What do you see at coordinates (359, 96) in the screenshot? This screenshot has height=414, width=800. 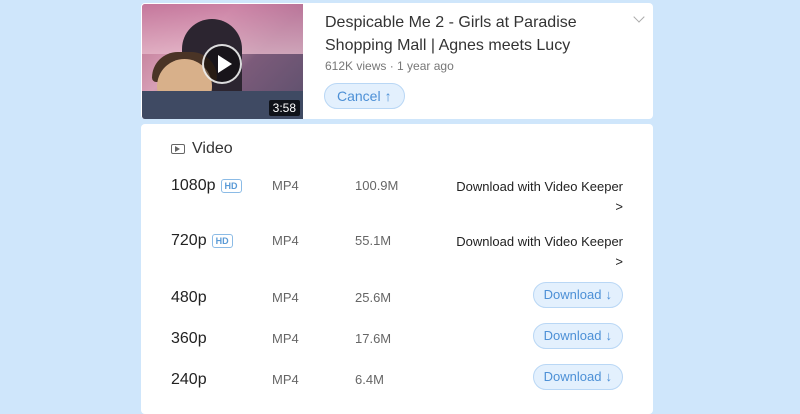 I see `cancel-label: Cancel` at bounding box center [359, 96].